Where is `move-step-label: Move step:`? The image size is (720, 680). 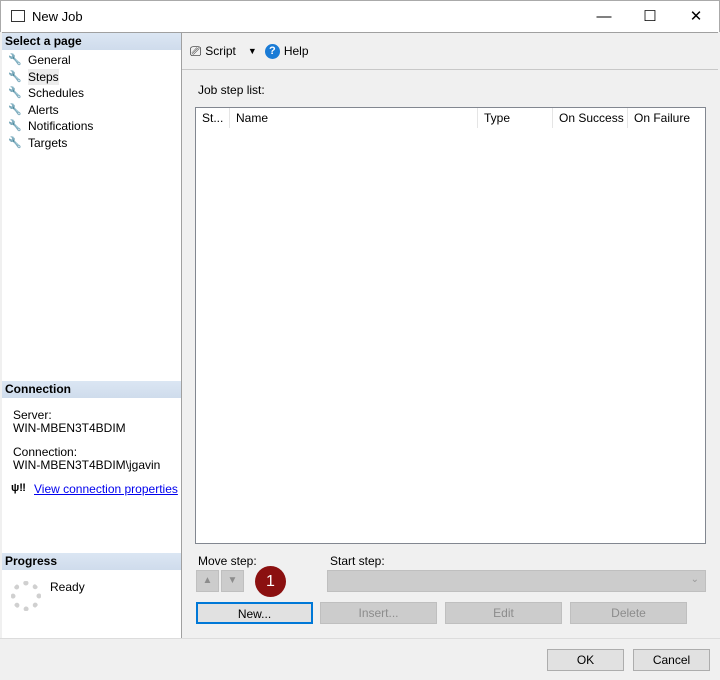
move-step-label: Move step: is located at coordinates (227, 561).